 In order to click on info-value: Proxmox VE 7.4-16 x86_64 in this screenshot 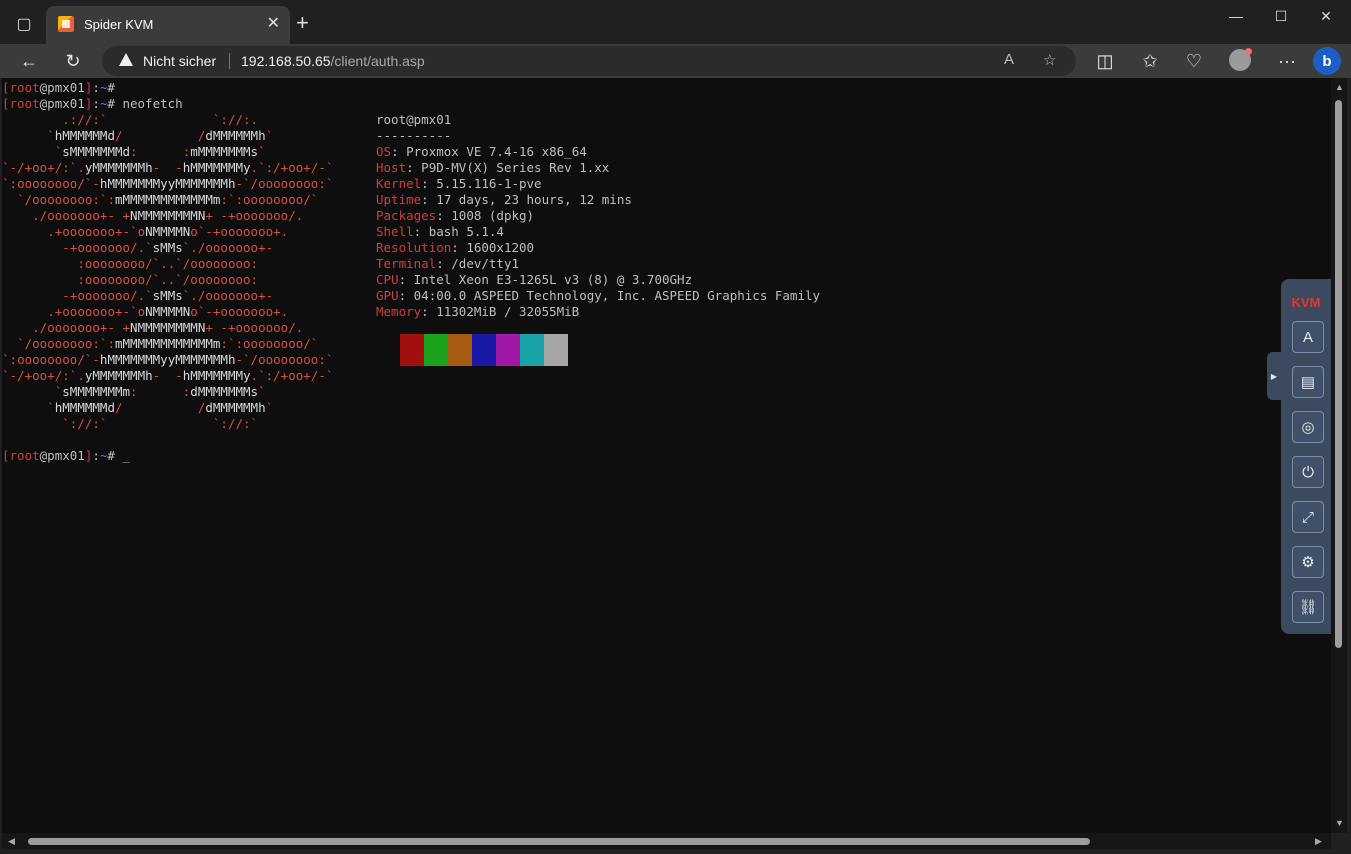, I will do `click(496, 151)`.